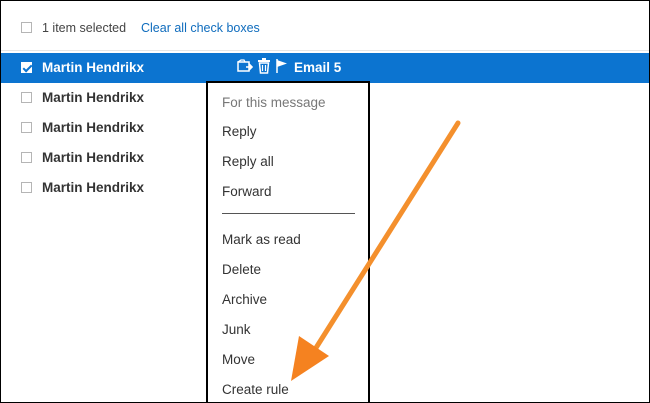 The width and height of the screenshot is (650, 403). Describe the element at coordinates (238, 359) in the screenshot. I see `menu-item-move: Move` at that location.